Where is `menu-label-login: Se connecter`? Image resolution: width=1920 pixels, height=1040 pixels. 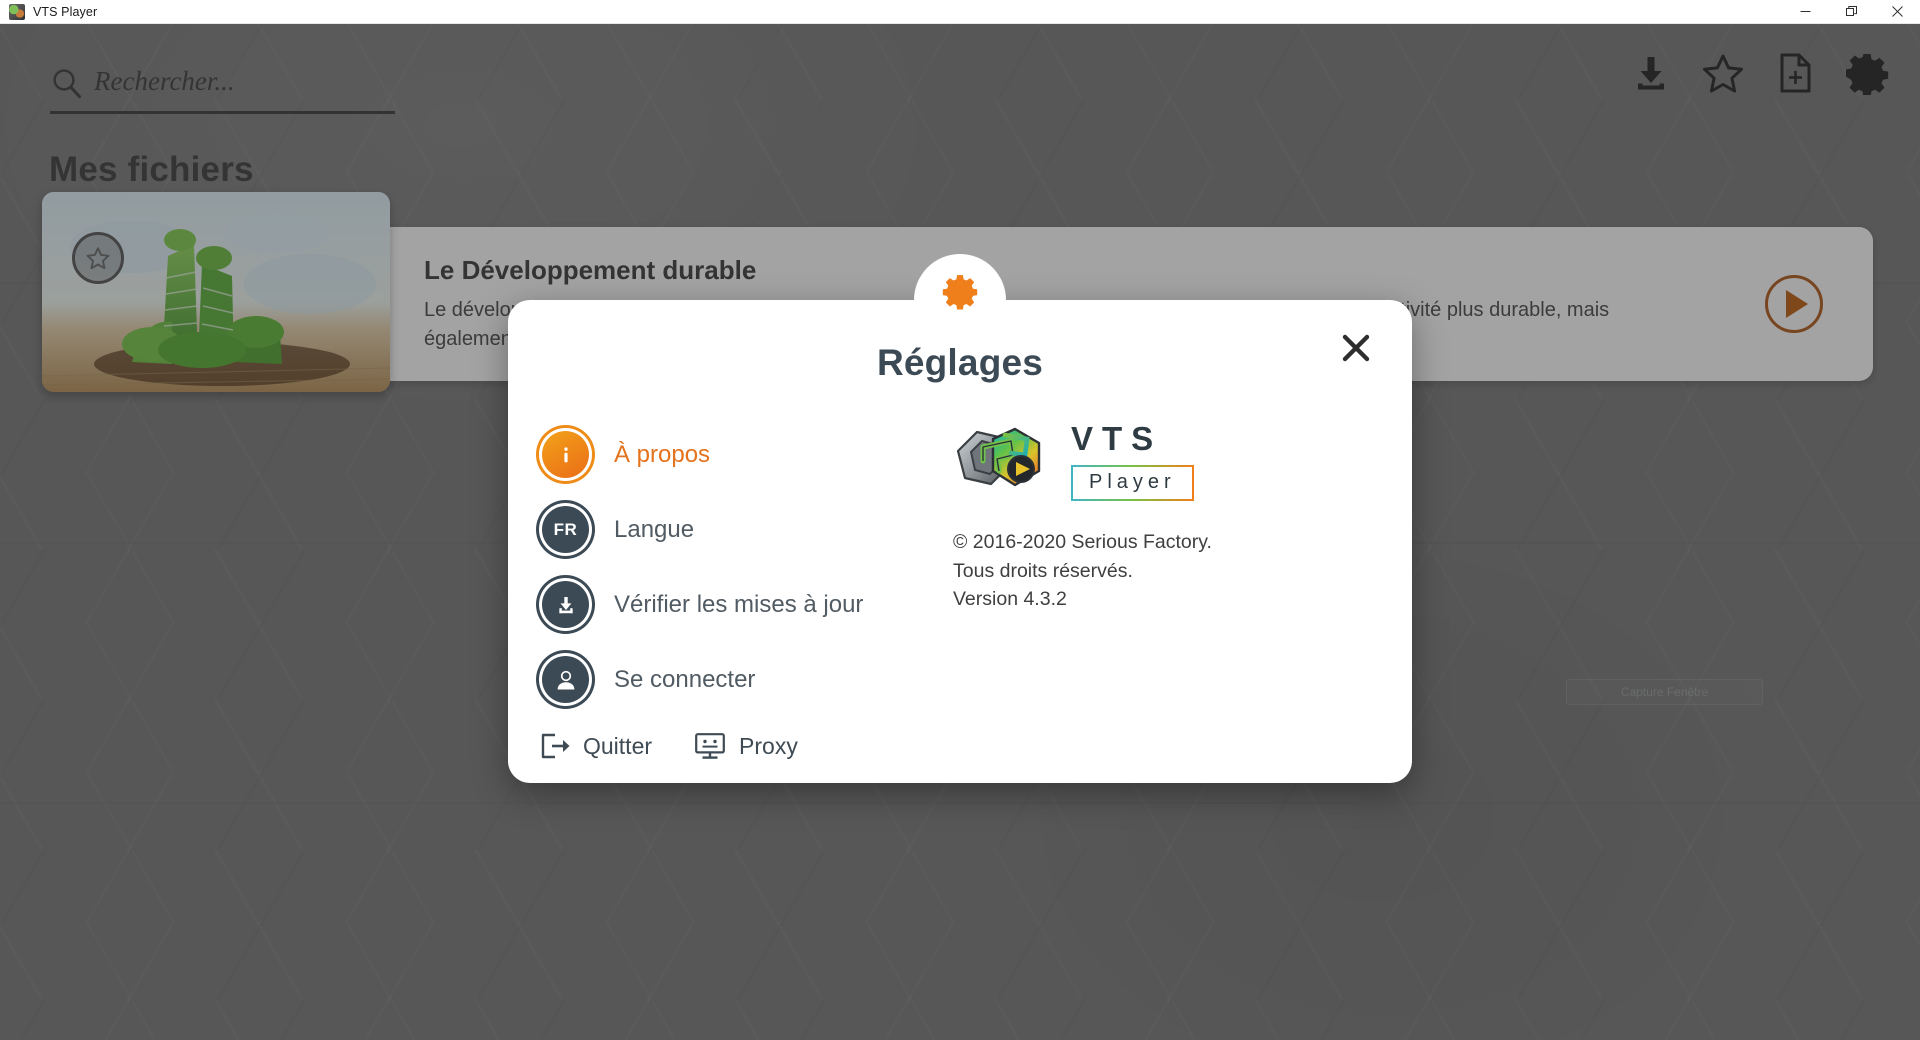
menu-label-login: Se connecter is located at coordinates (685, 679).